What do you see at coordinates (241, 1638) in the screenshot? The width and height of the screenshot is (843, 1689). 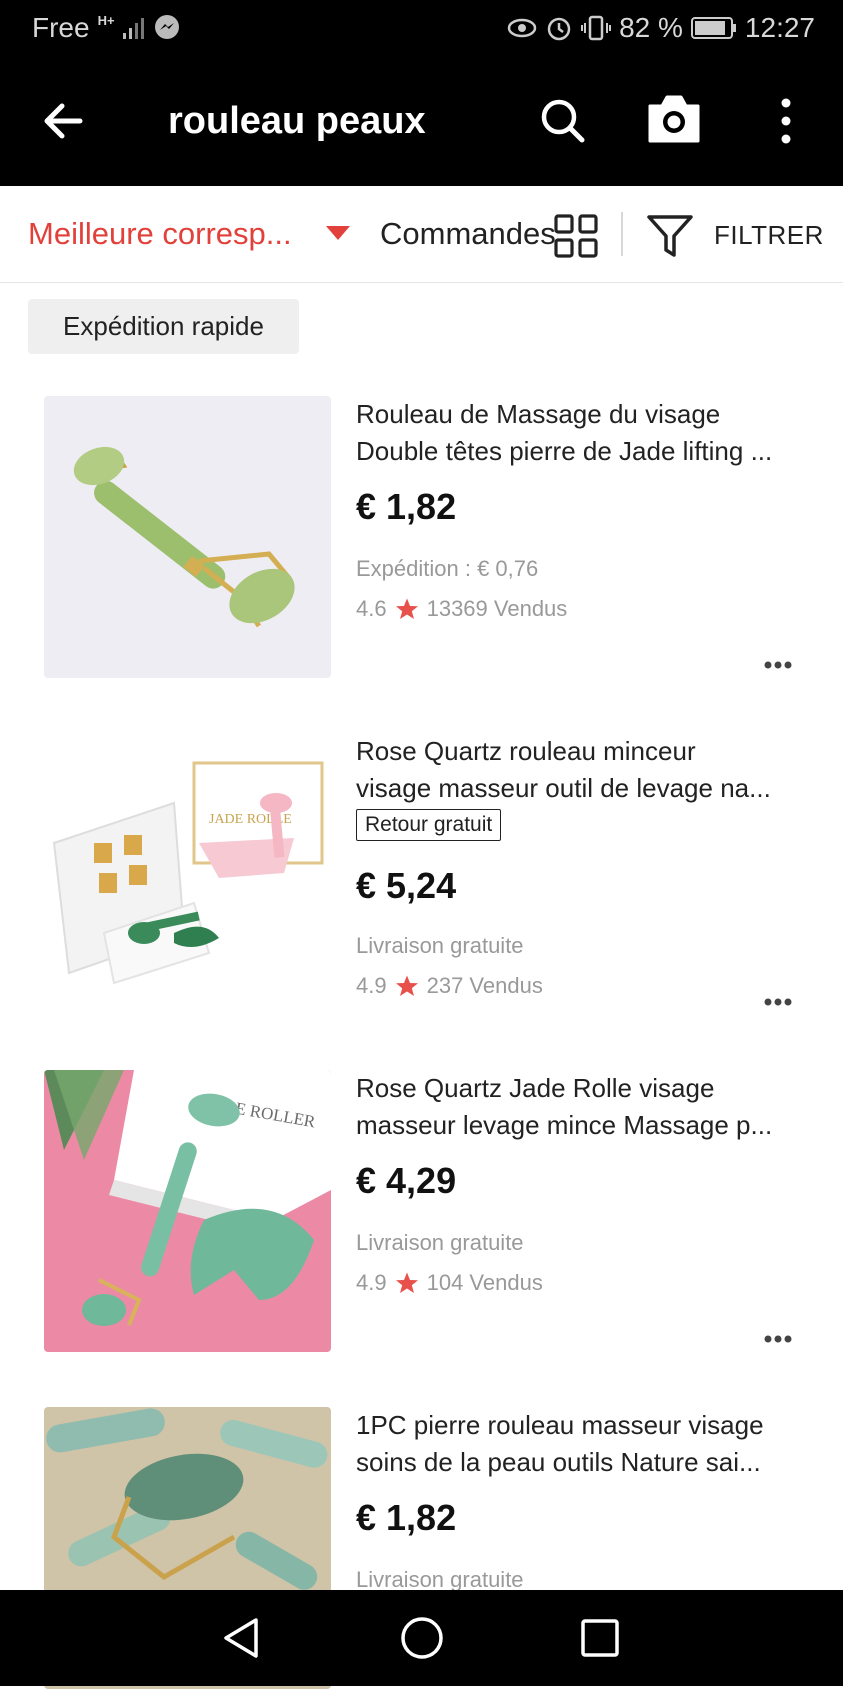 I see `nav-back-icon` at bounding box center [241, 1638].